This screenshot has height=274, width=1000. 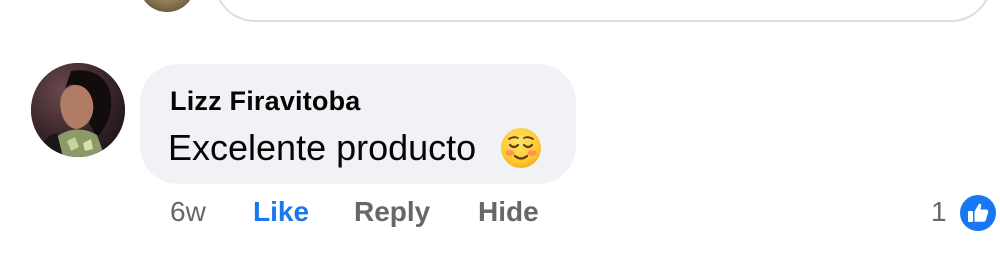 I want to click on avatar, so click(x=78, y=110).